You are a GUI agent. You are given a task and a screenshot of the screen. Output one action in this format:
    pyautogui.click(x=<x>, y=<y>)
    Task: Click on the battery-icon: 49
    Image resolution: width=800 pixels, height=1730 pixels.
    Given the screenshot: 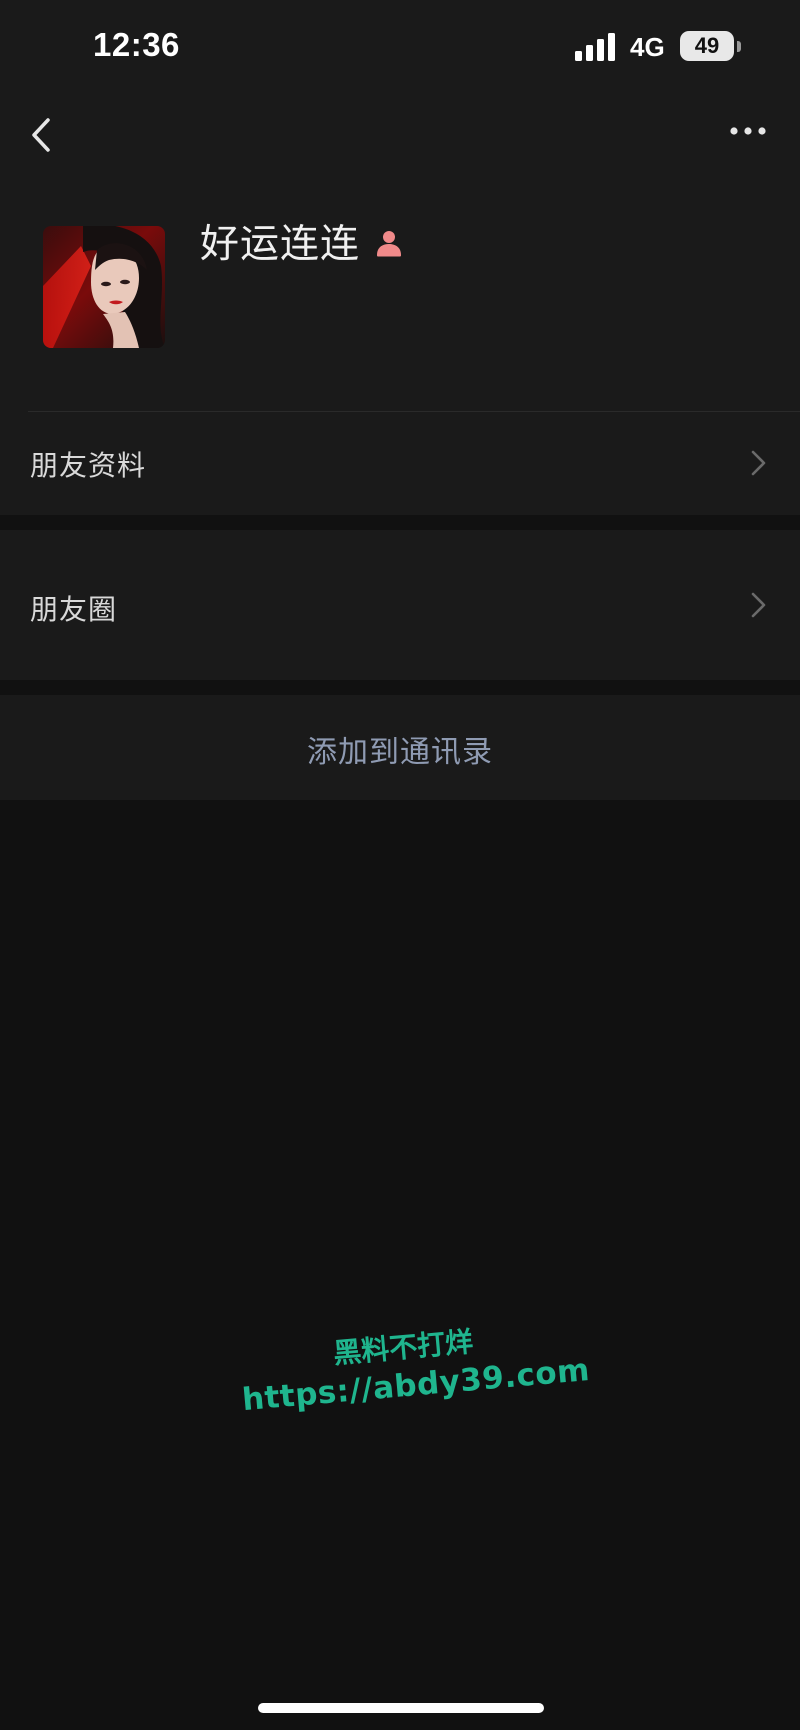 What is the action you would take?
    pyautogui.click(x=711, y=47)
    